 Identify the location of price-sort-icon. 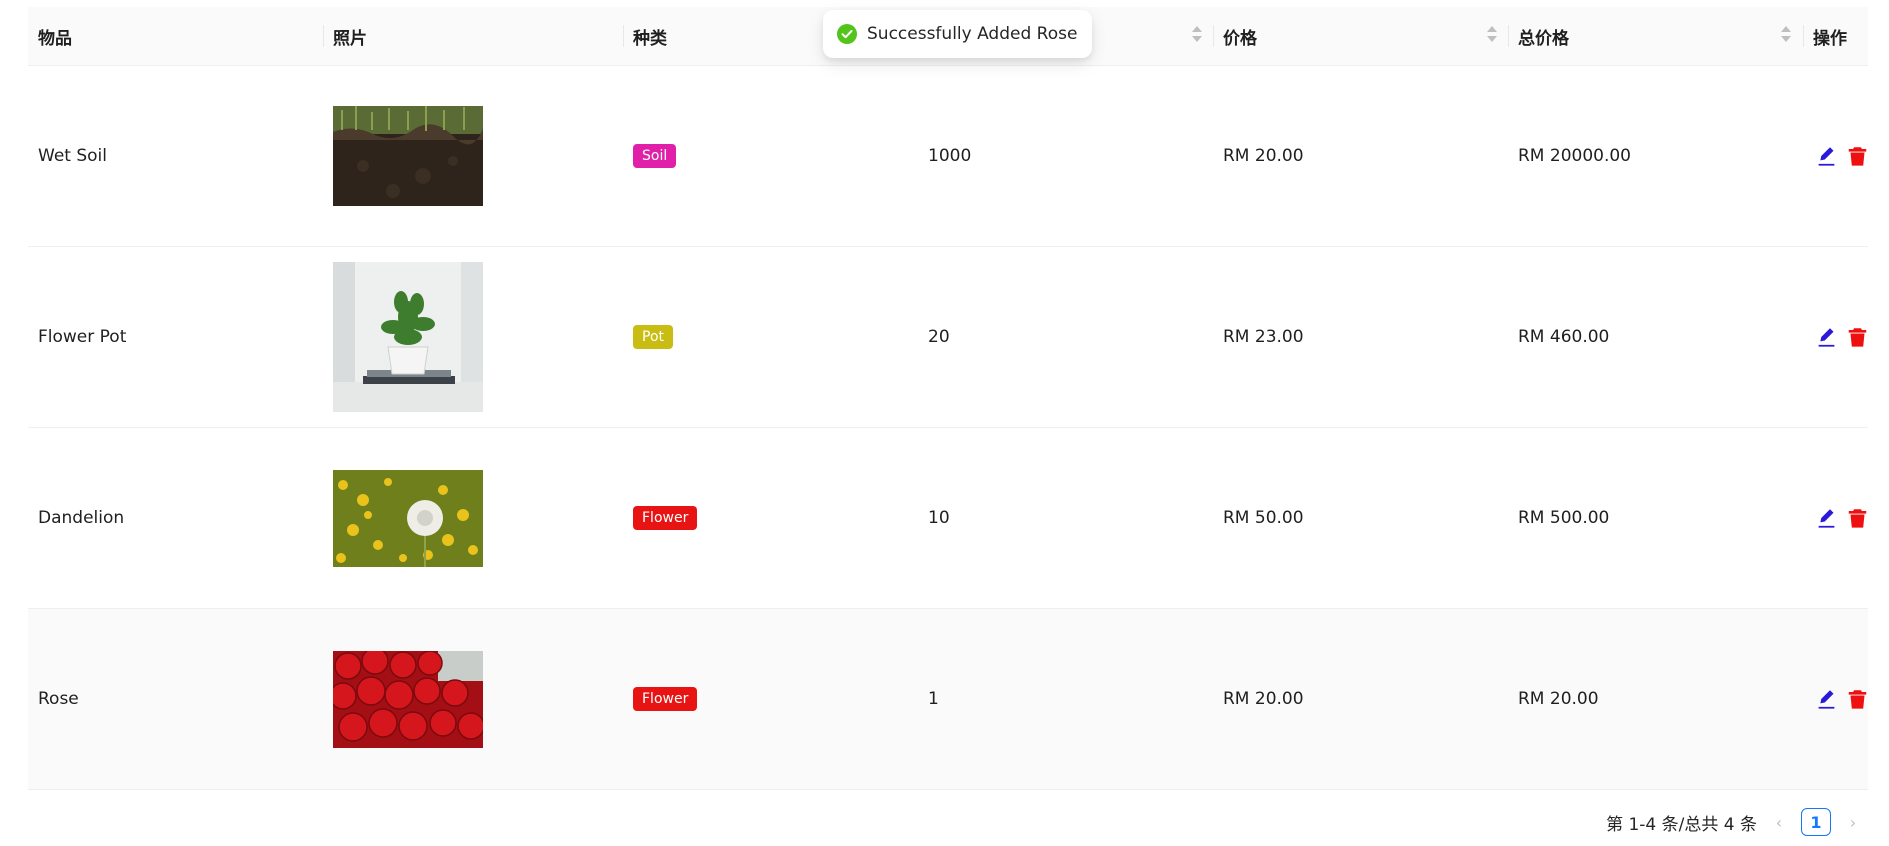
(1492, 36).